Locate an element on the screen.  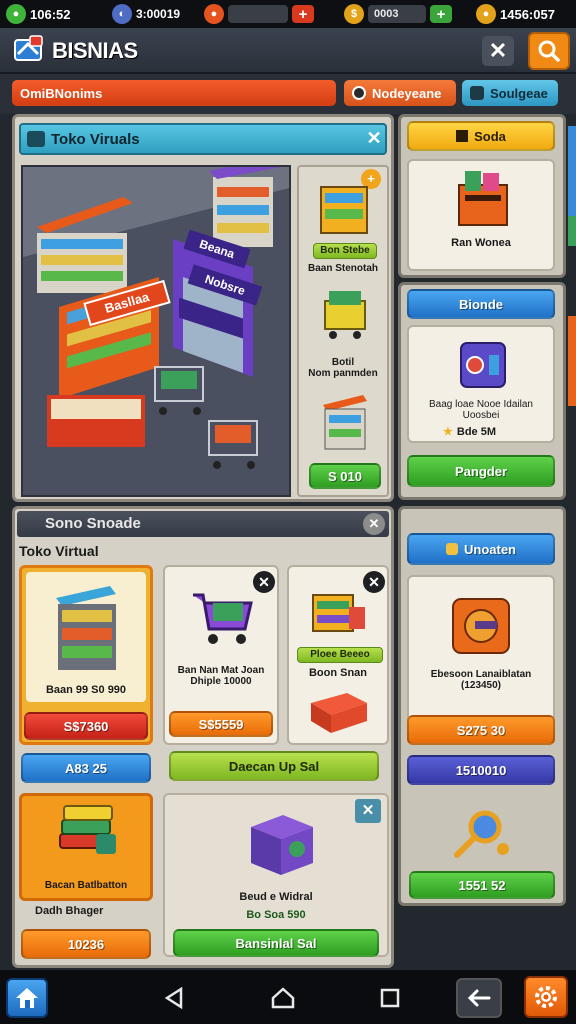
store-floor-illustration is located at coordinates (156, 331).